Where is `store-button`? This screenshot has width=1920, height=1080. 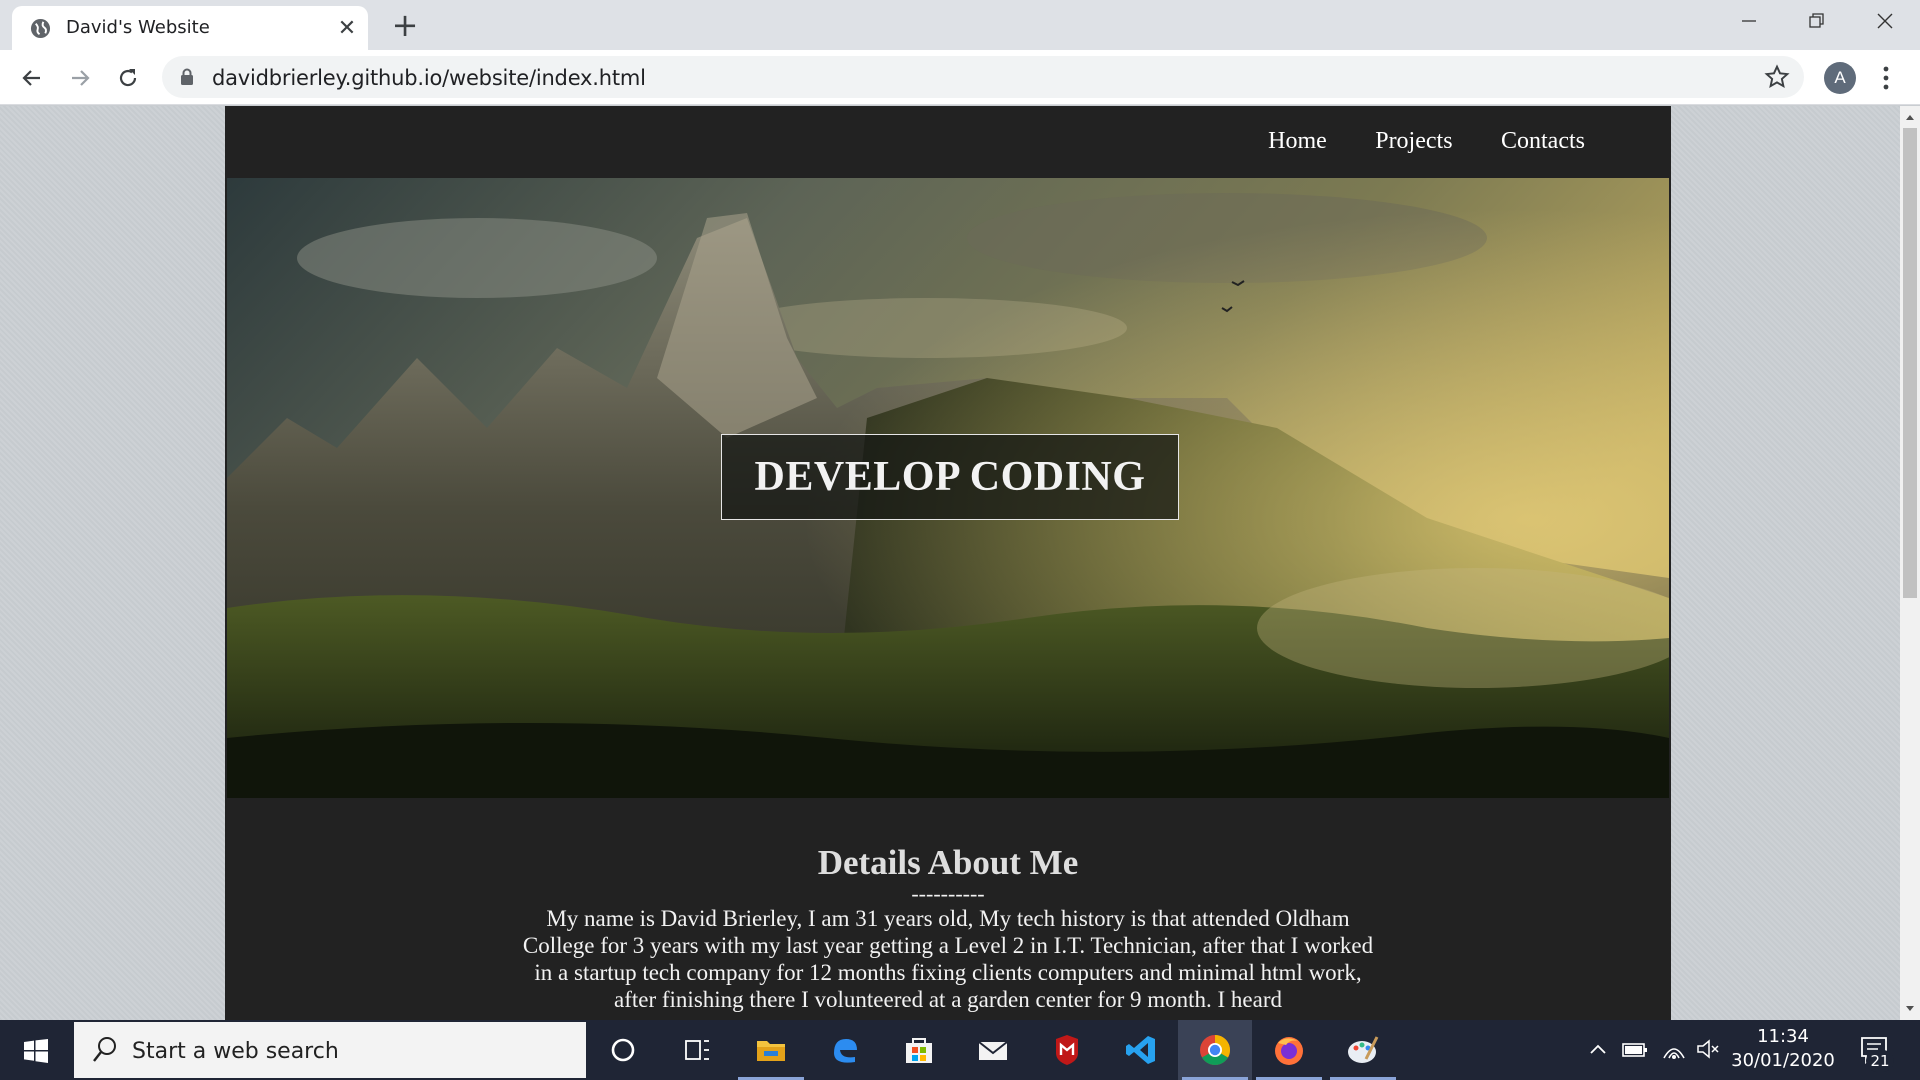 store-button is located at coordinates (919, 1050).